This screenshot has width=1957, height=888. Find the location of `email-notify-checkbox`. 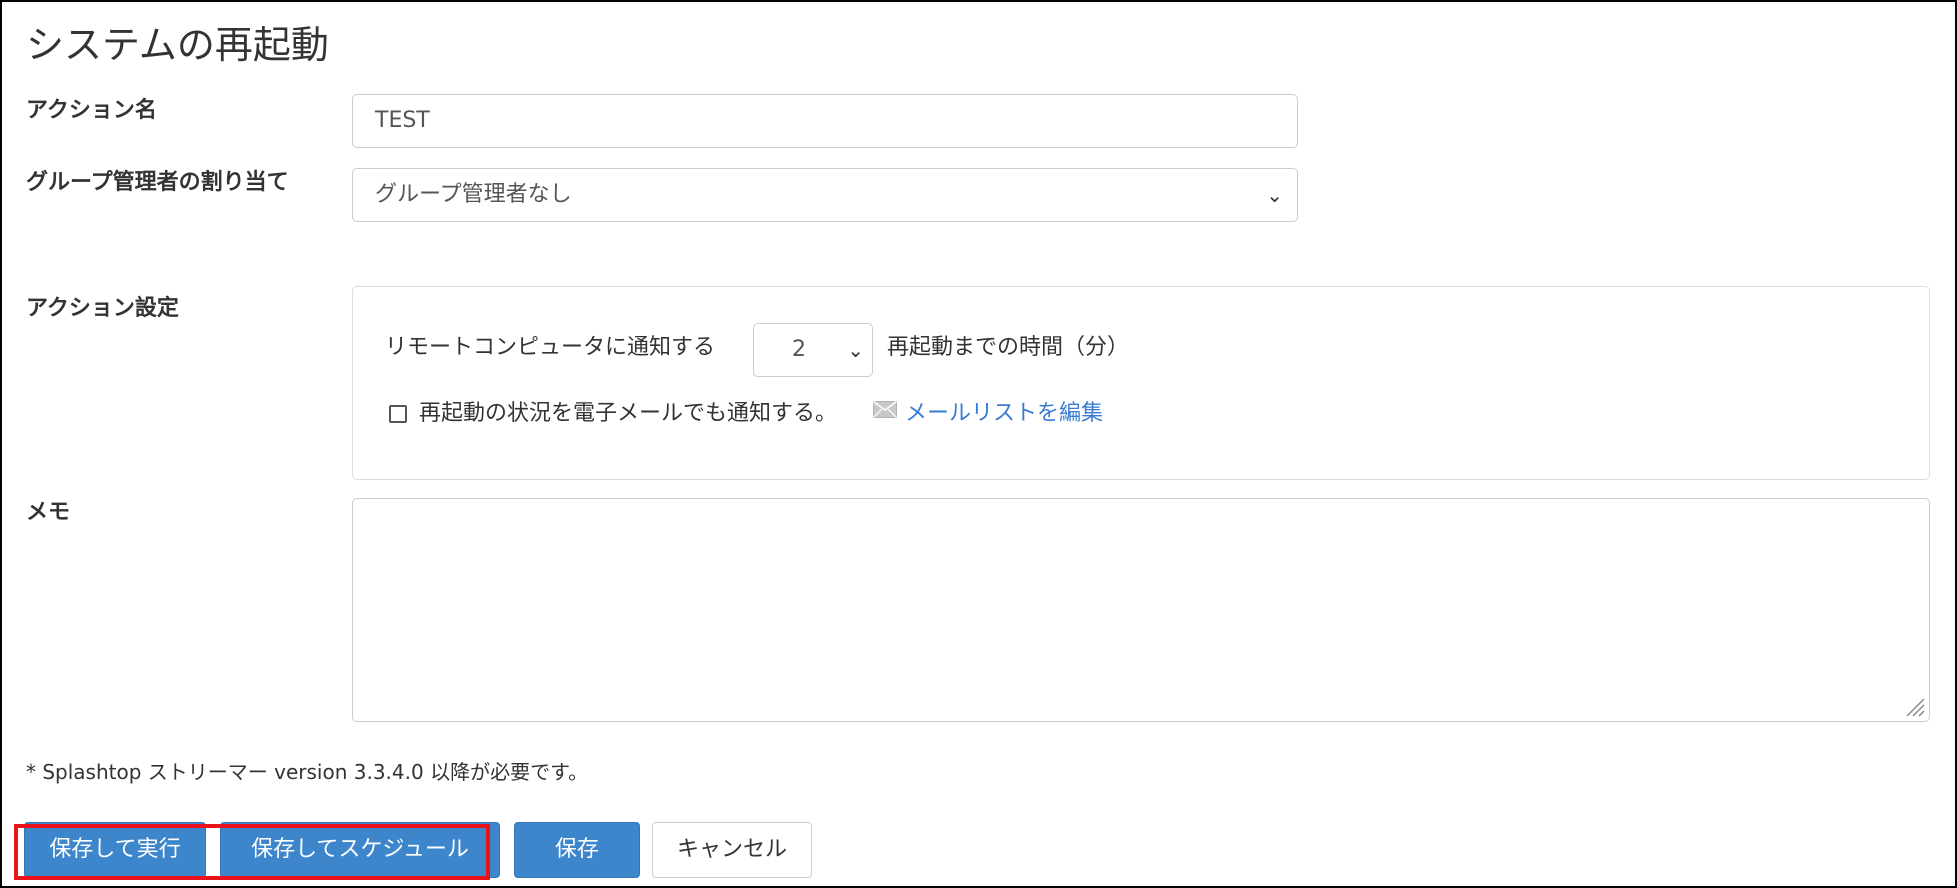

email-notify-checkbox is located at coordinates (398, 414).